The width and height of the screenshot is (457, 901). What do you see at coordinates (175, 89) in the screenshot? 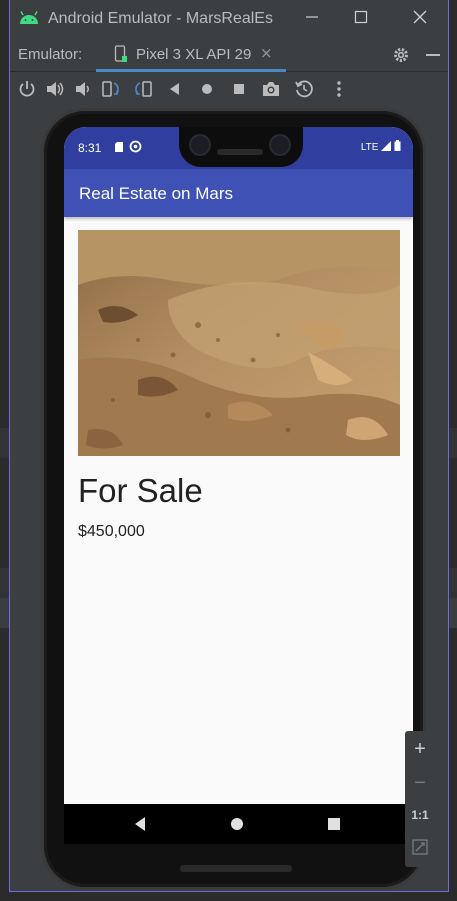
I see `back-icon` at bounding box center [175, 89].